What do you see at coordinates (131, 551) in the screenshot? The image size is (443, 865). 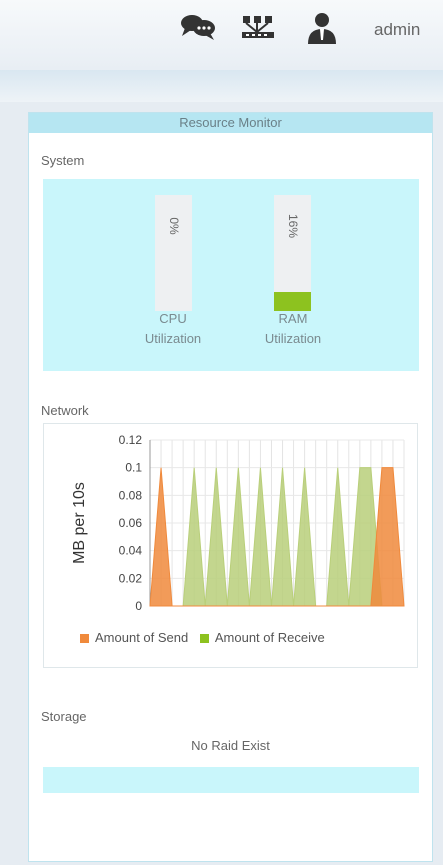 I see `y-tick-label: 0.04` at bounding box center [131, 551].